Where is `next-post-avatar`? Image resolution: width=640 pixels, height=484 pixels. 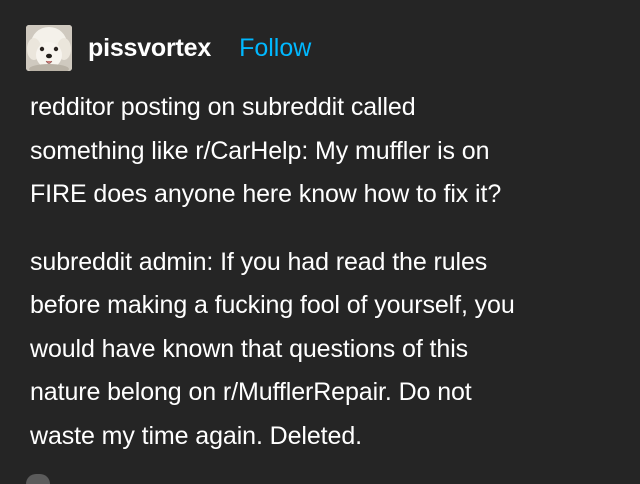
next-post-avatar is located at coordinates (38, 479).